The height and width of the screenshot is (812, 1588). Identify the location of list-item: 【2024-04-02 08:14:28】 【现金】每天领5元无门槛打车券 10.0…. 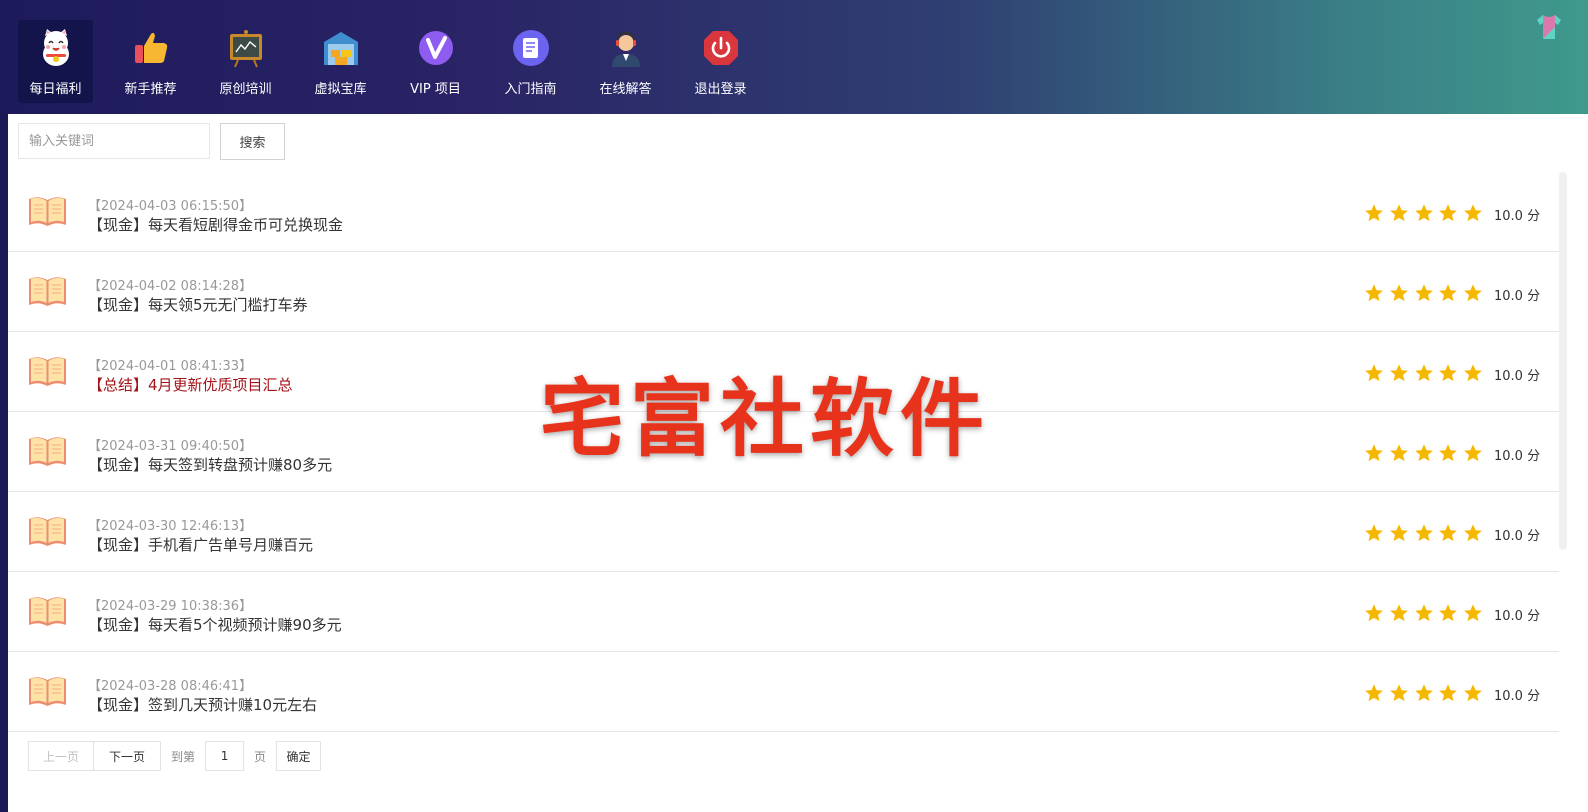
(783, 292).